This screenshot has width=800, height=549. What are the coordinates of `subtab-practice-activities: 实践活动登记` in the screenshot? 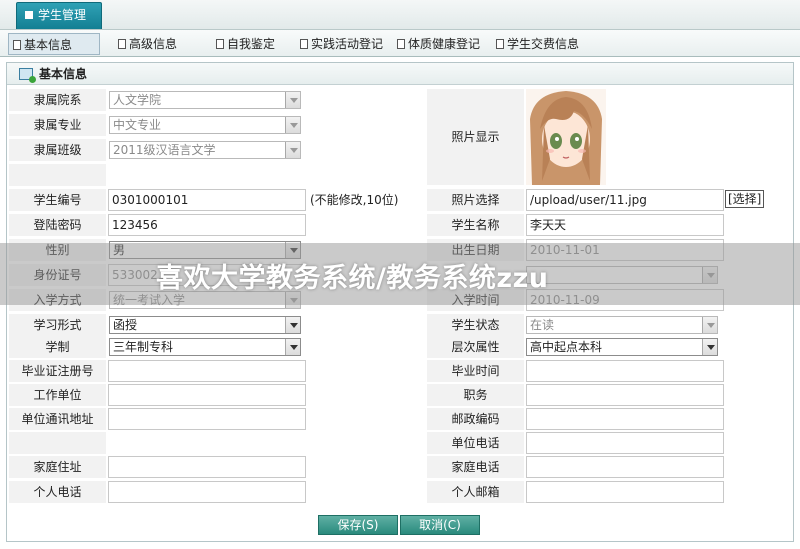 It's located at (339, 44).